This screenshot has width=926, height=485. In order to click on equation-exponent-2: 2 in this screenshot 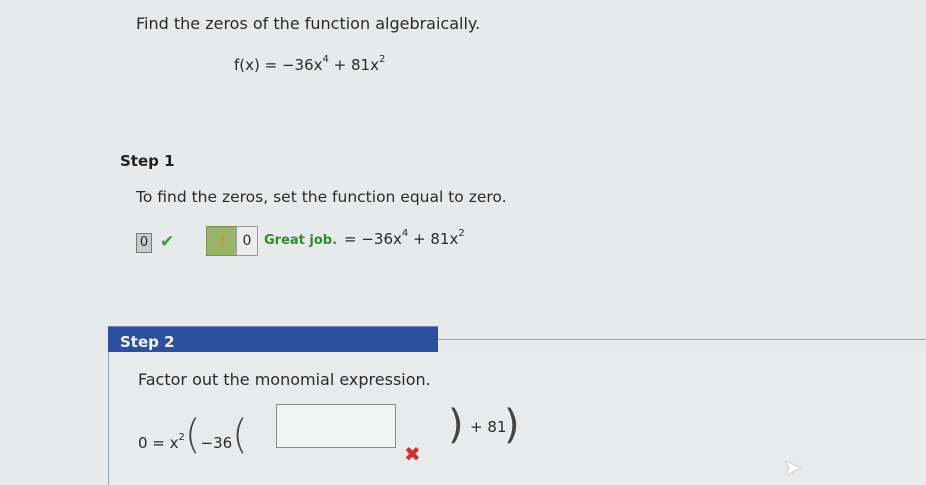, I will do `click(461, 233)`.